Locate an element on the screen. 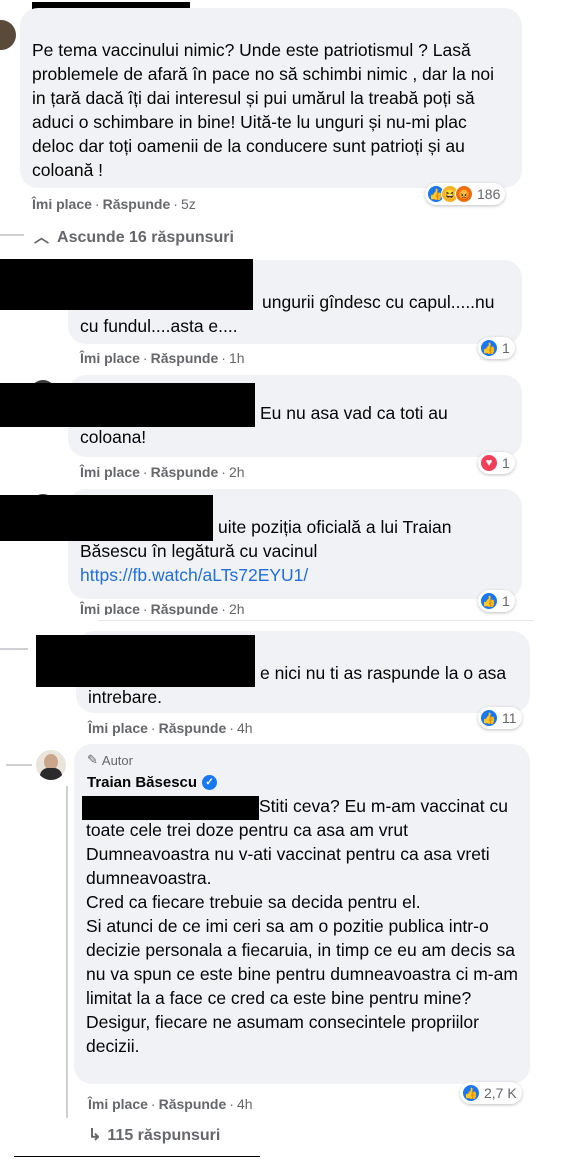  reply-arrow-icon: ↳ is located at coordinates (95, 1135).